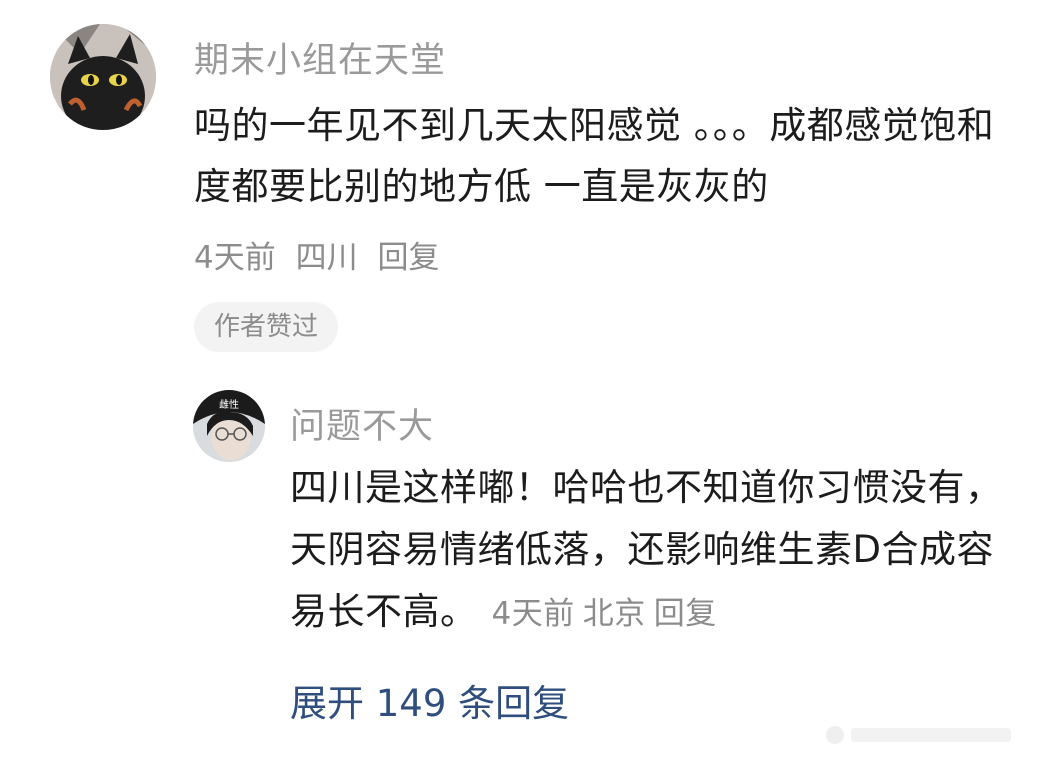 This screenshot has height=761, width=1055. What do you see at coordinates (408, 258) in the screenshot?
I see `reply-button: 回复` at bounding box center [408, 258].